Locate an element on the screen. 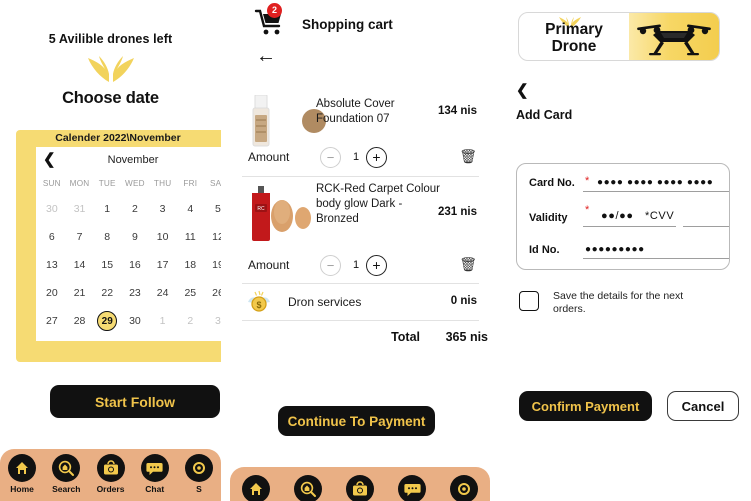 This screenshot has width=751, height=501. nav-item-search: Search is located at coordinates (66, 474).